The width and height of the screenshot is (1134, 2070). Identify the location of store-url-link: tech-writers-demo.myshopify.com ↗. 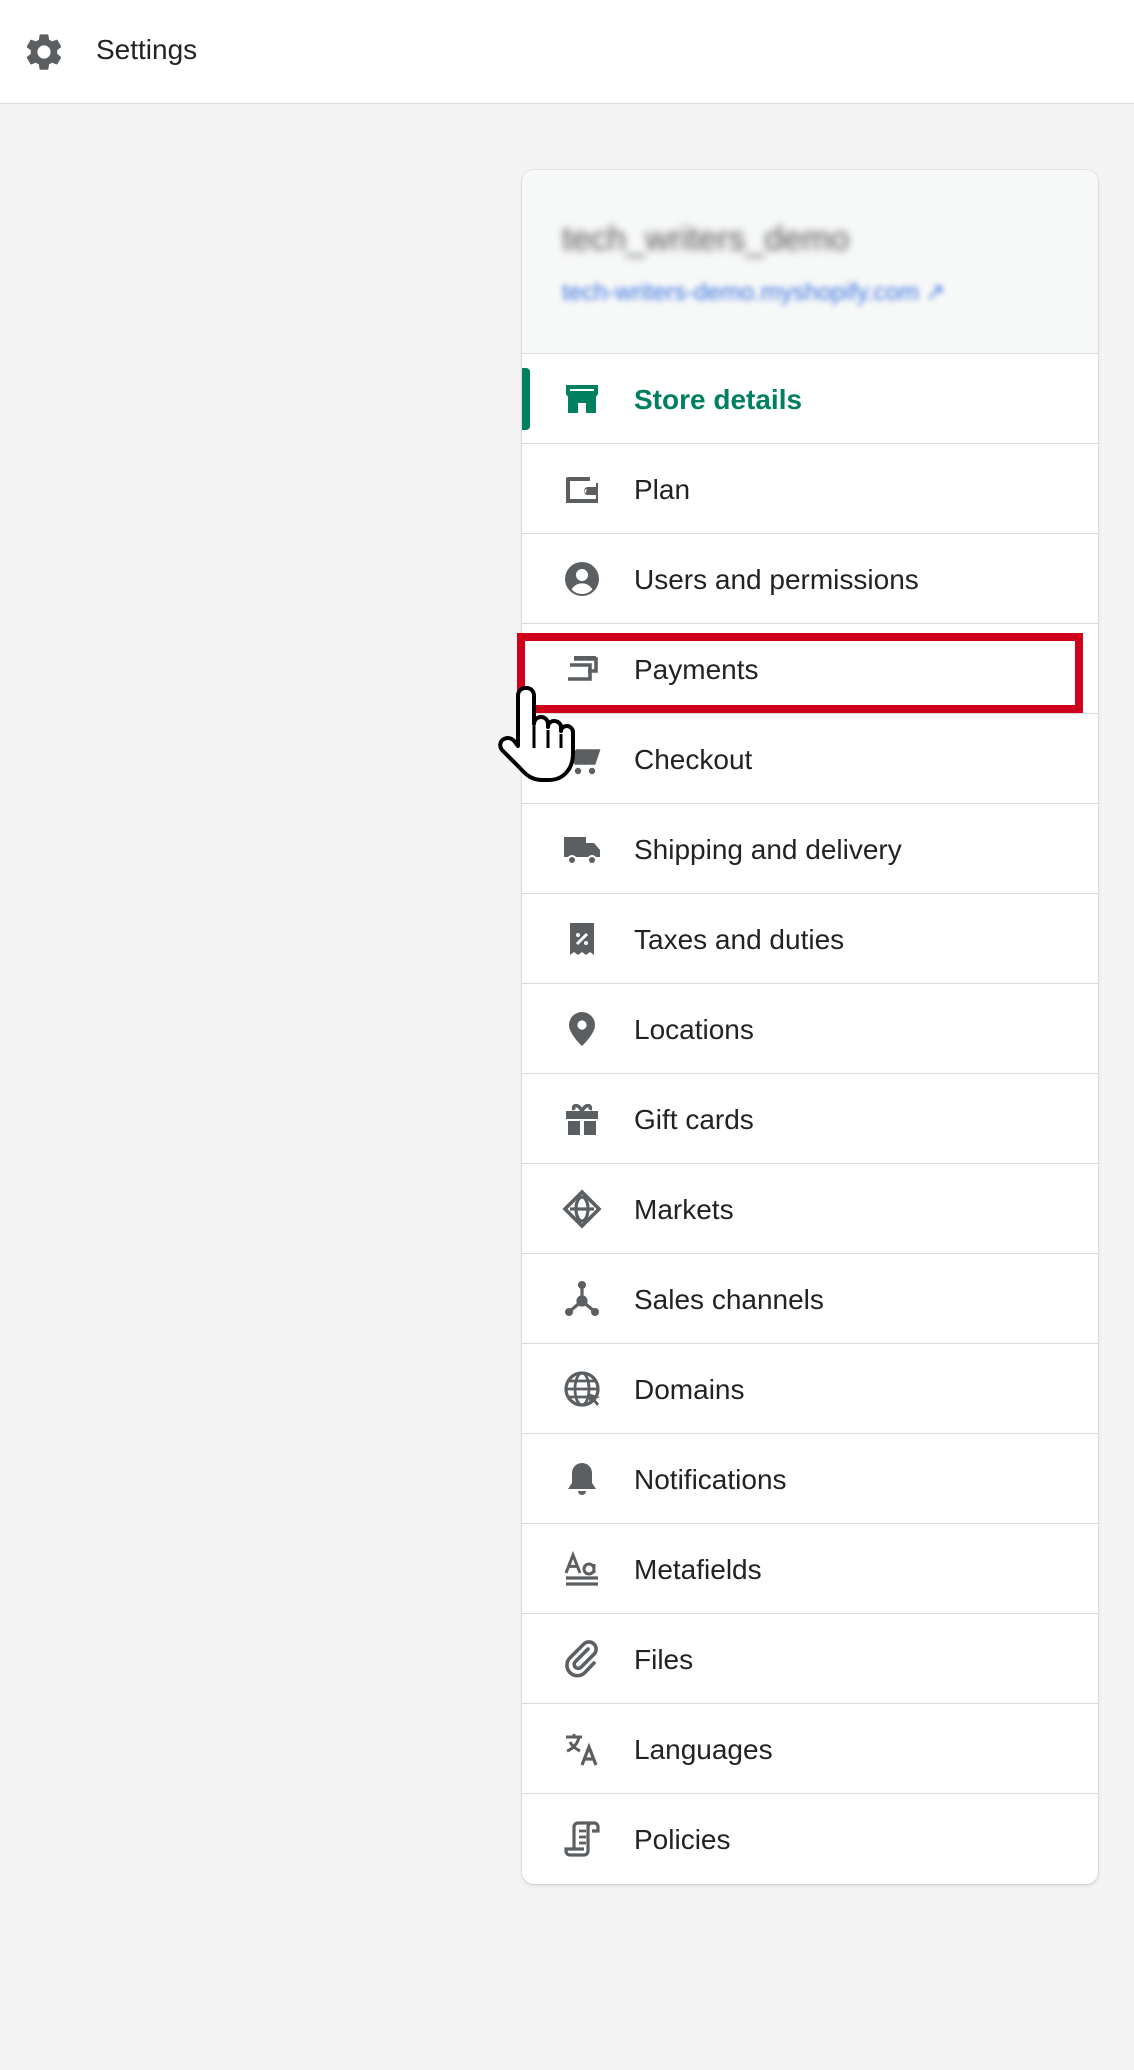
(753, 292).